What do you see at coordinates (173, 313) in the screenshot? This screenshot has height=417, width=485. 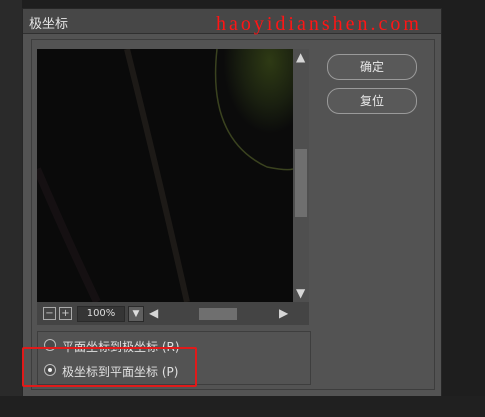 I see `preview-toolbar: − + 100% ▼ ◀ ▶` at bounding box center [173, 313].